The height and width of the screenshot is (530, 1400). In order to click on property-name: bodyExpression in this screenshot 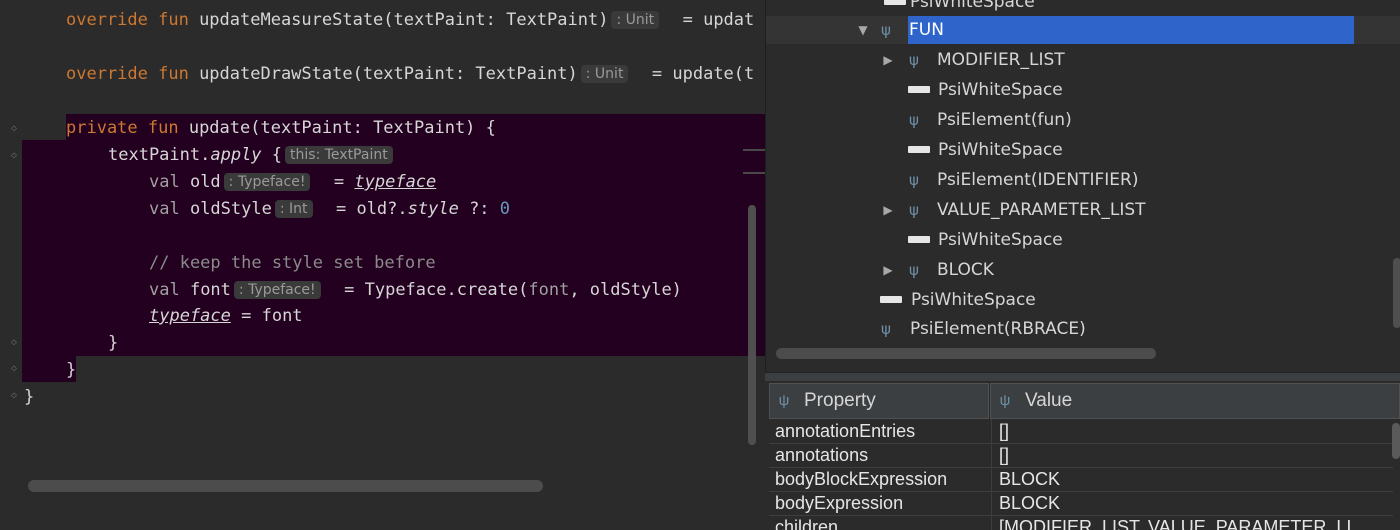, I will do `click(839, 503)`.